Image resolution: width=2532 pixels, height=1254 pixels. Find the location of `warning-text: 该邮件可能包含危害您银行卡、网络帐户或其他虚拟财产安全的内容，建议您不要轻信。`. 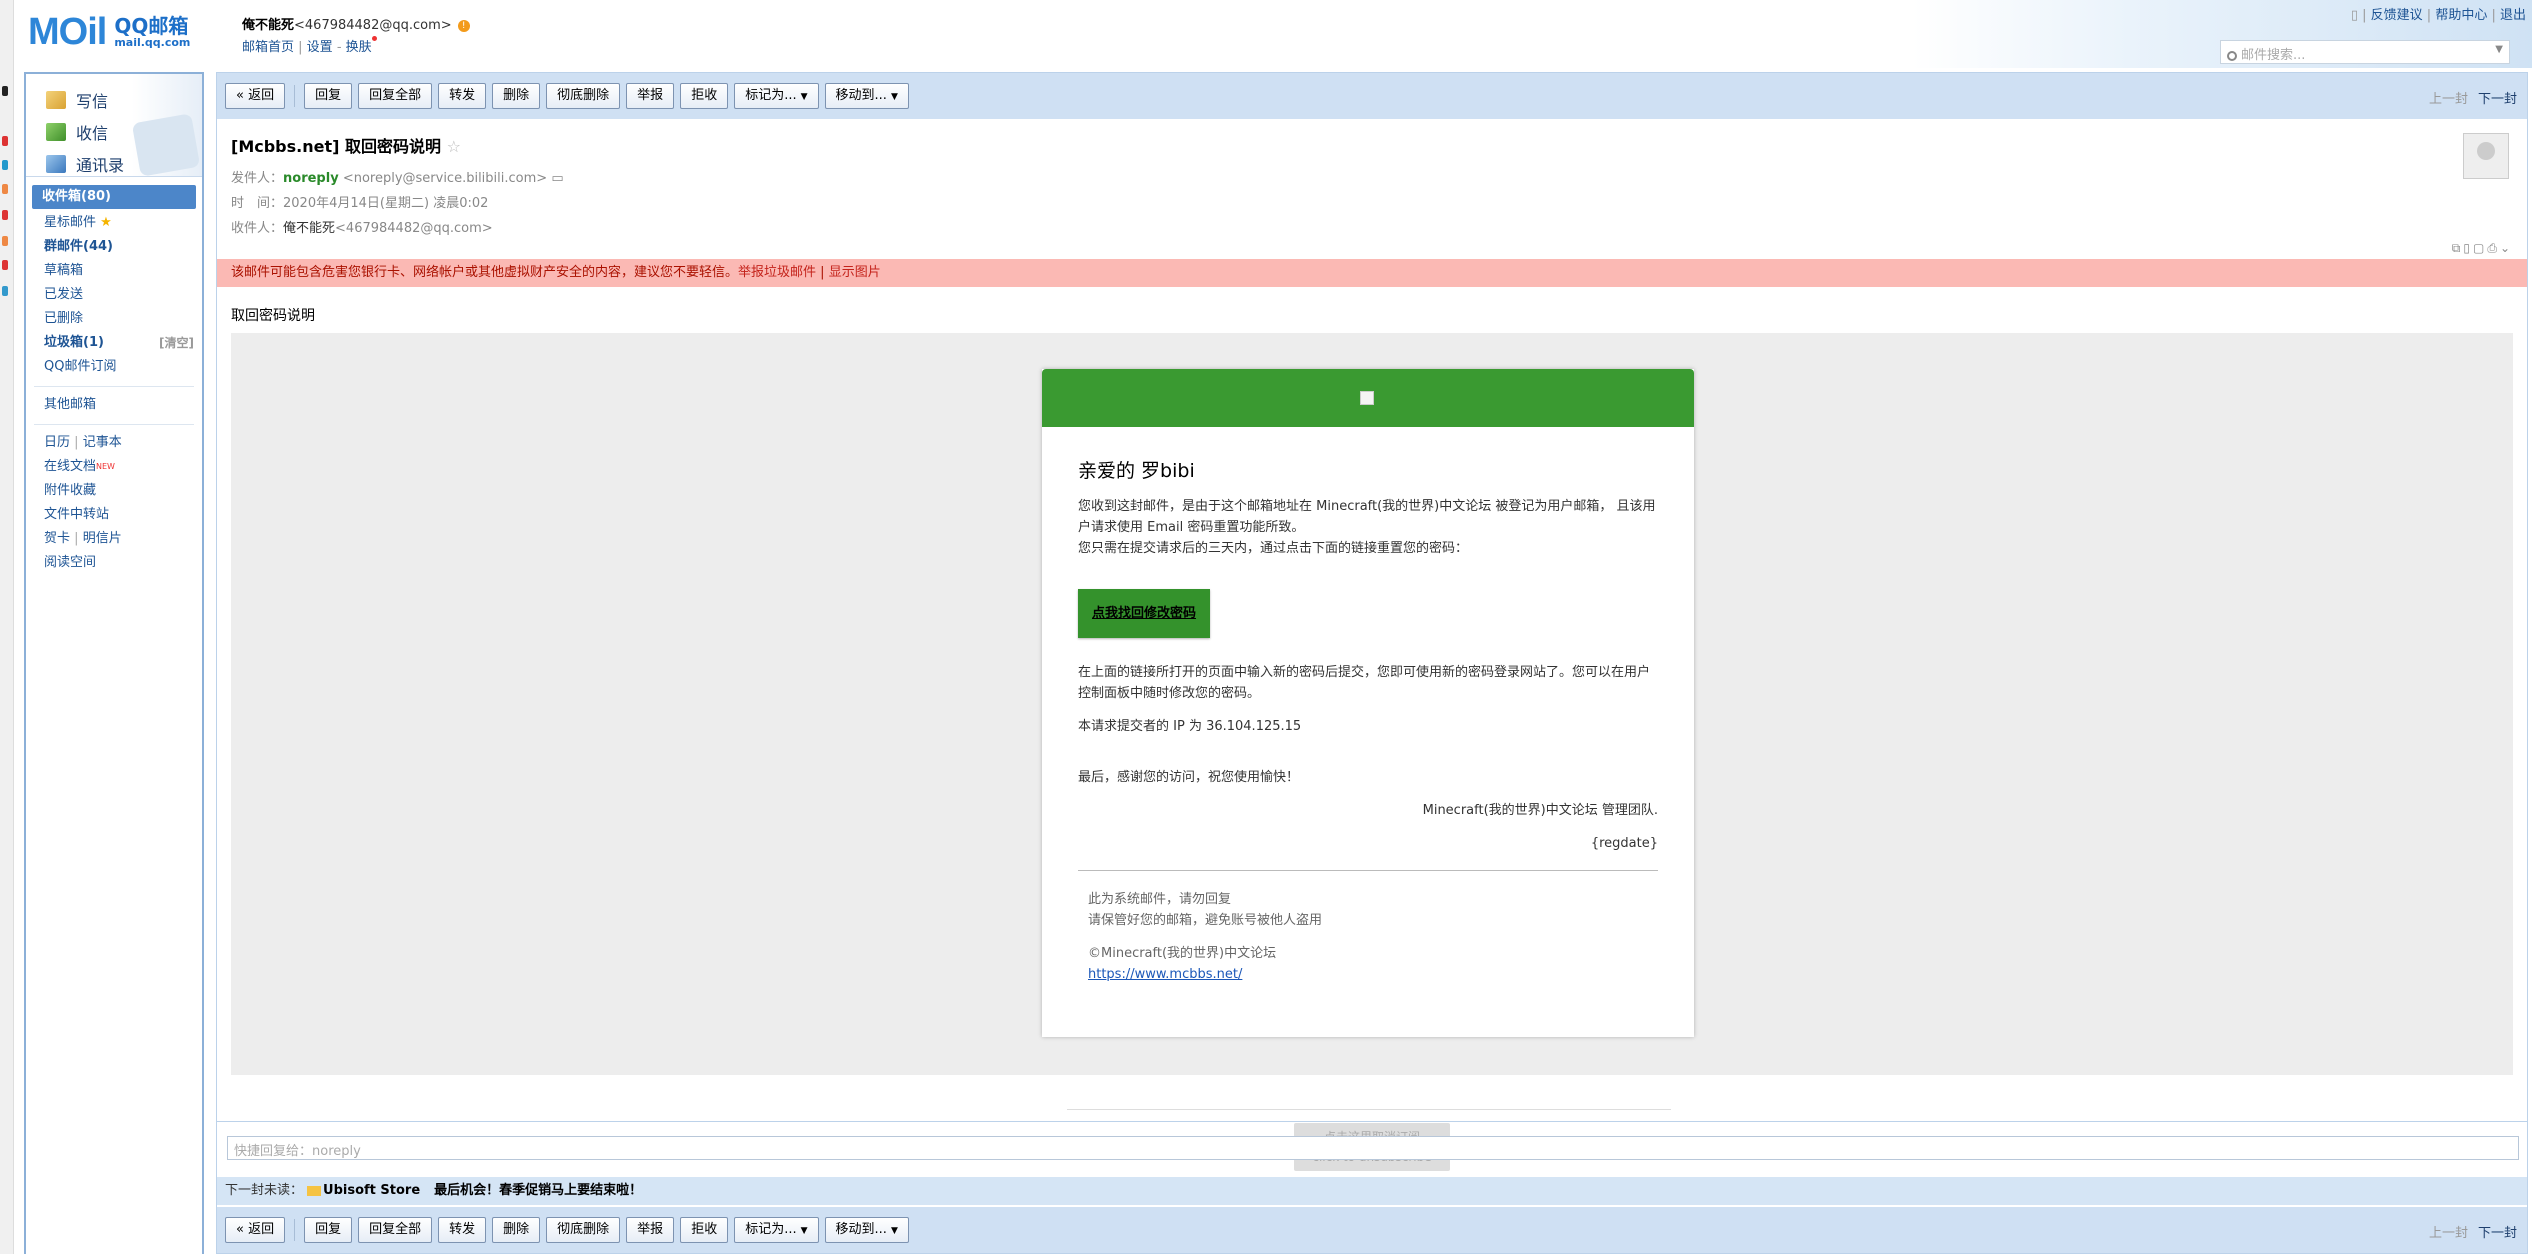

warning-text: 该邮件可能包含危害您银行卡、网络帐户或其他虚拟财产安全的内容，建议您不要轻信。 is located at coordinates (485, 272).